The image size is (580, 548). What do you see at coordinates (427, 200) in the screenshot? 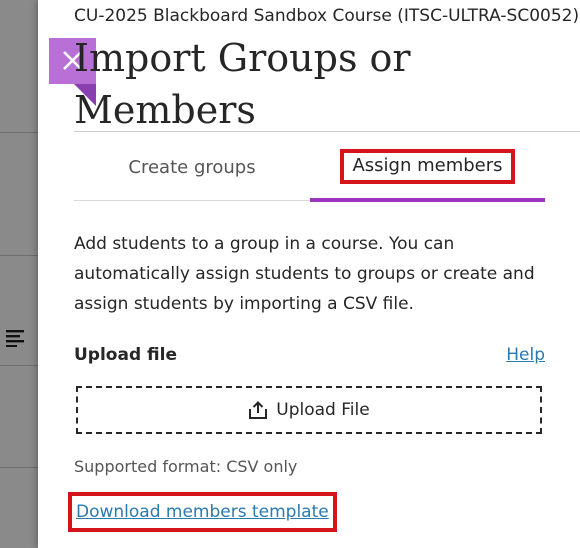
I see `active-tab-indicator` at bounding box center [427, 200].